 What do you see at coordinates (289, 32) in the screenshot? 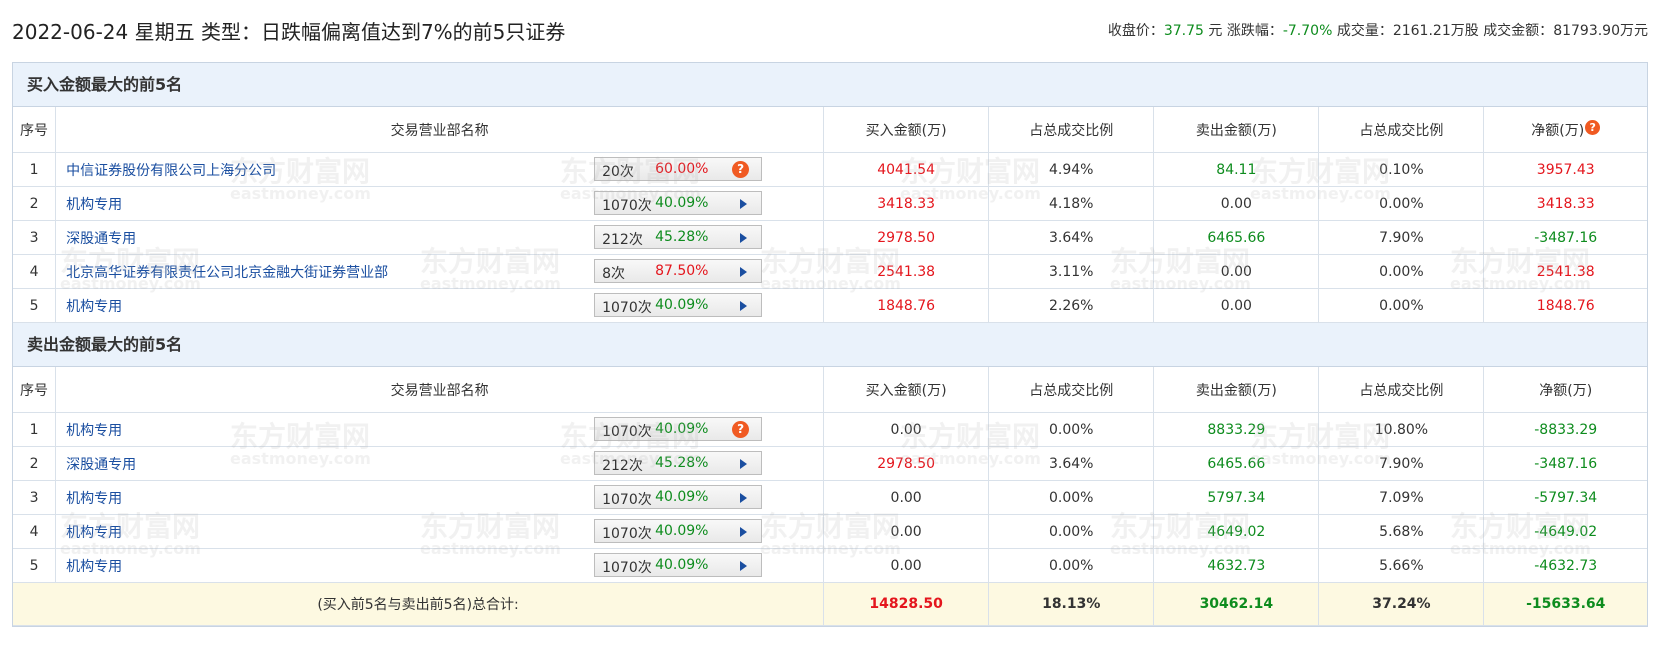
I see `page-title: 2022-06-24 星期五 类型：日跌幅偏离值达到7%的前5只证券` at bounding box center [289, 32].